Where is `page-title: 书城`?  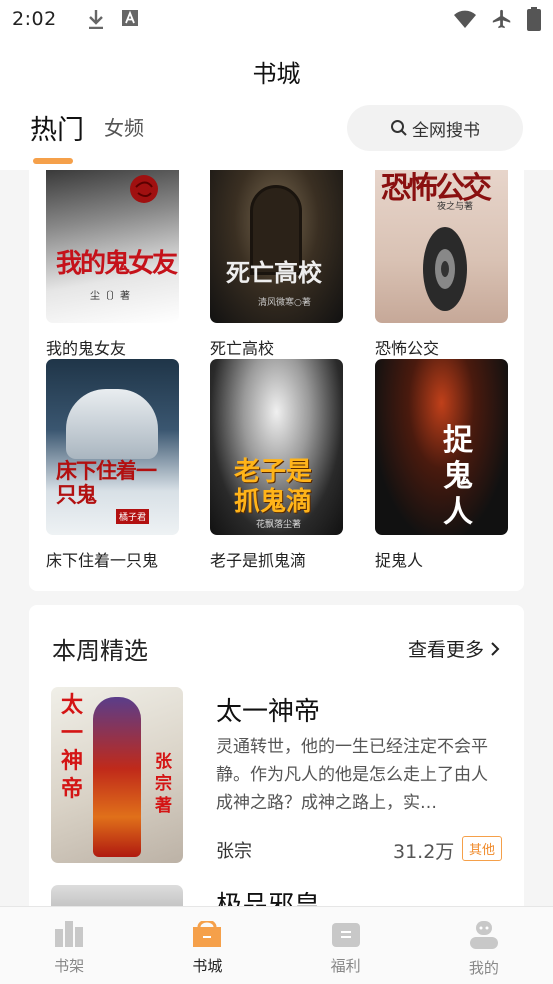 page-title: 书城 is located at coordinates (276, 74).